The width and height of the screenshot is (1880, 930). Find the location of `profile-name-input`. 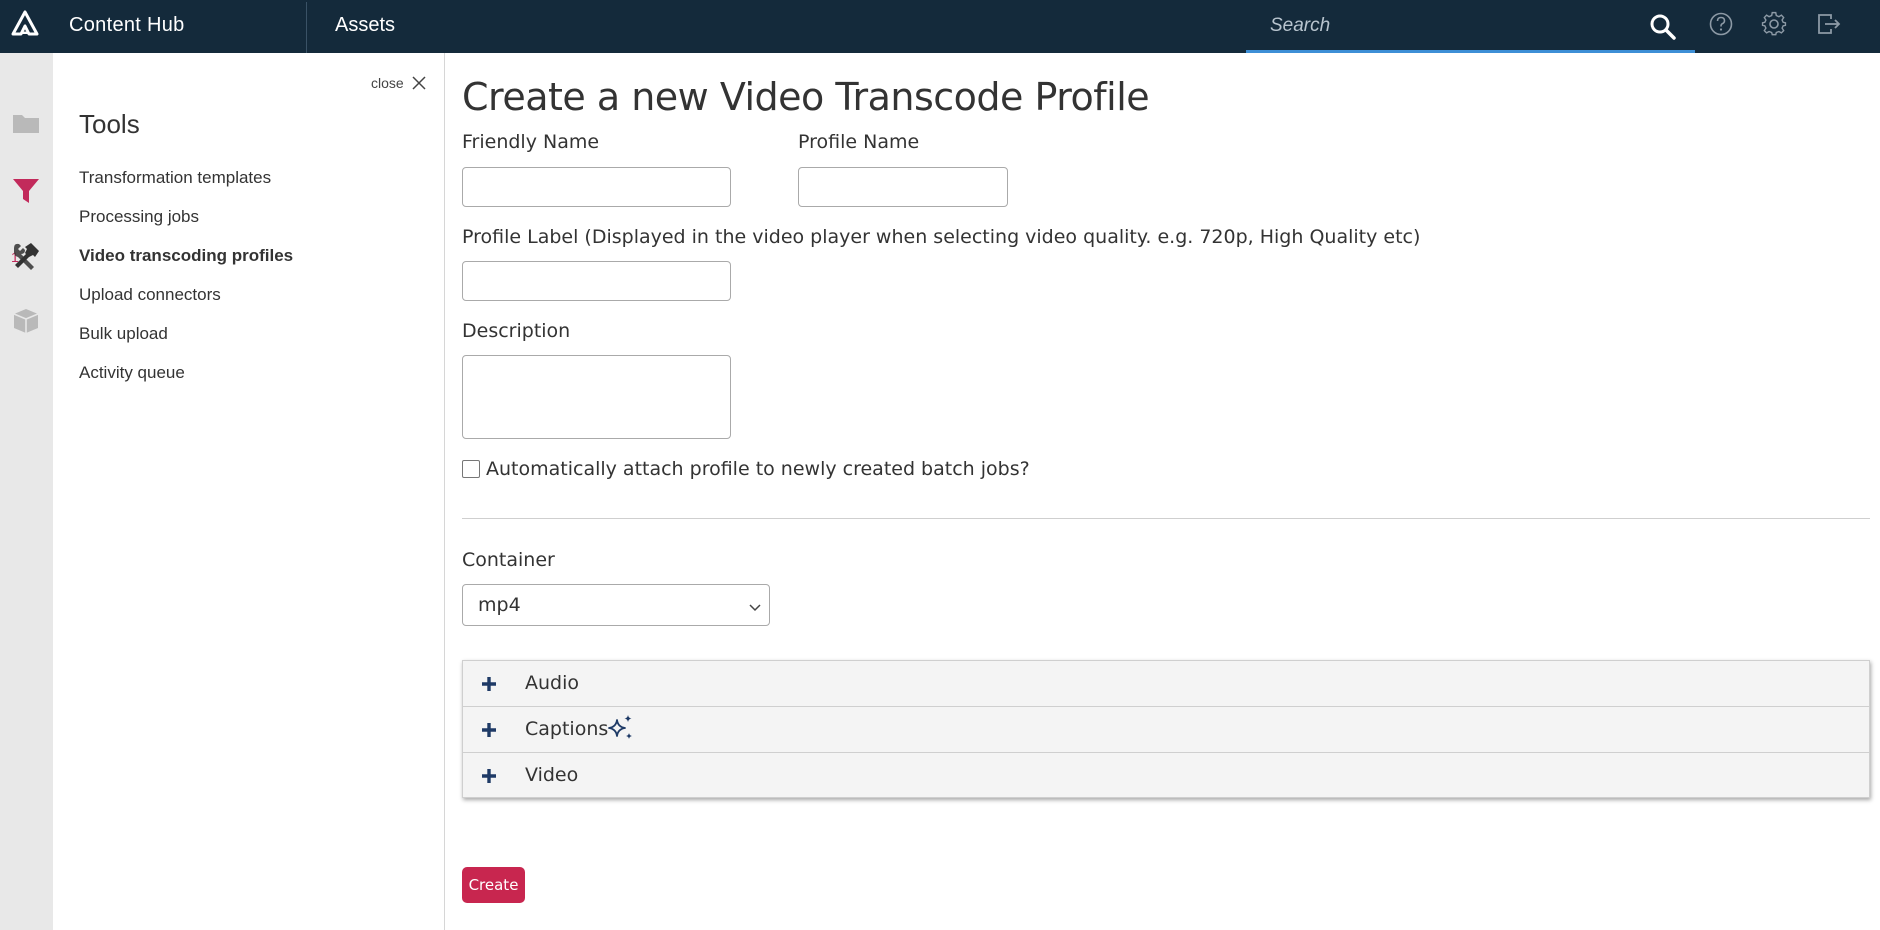

profile-name-input is located at coordinates (903, 187).